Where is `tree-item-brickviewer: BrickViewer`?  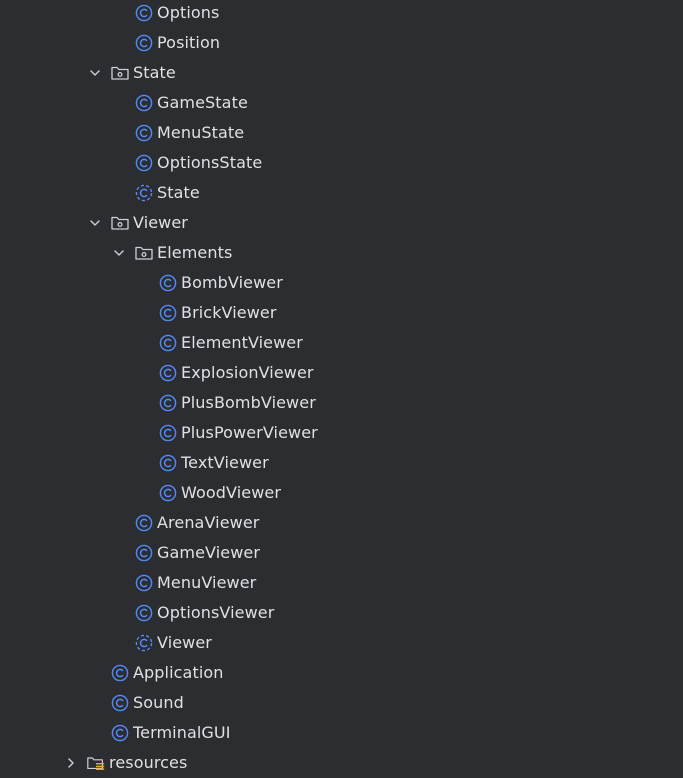 tree-item-brickviewer: BrickViewer is located at coordinates (341, 313).